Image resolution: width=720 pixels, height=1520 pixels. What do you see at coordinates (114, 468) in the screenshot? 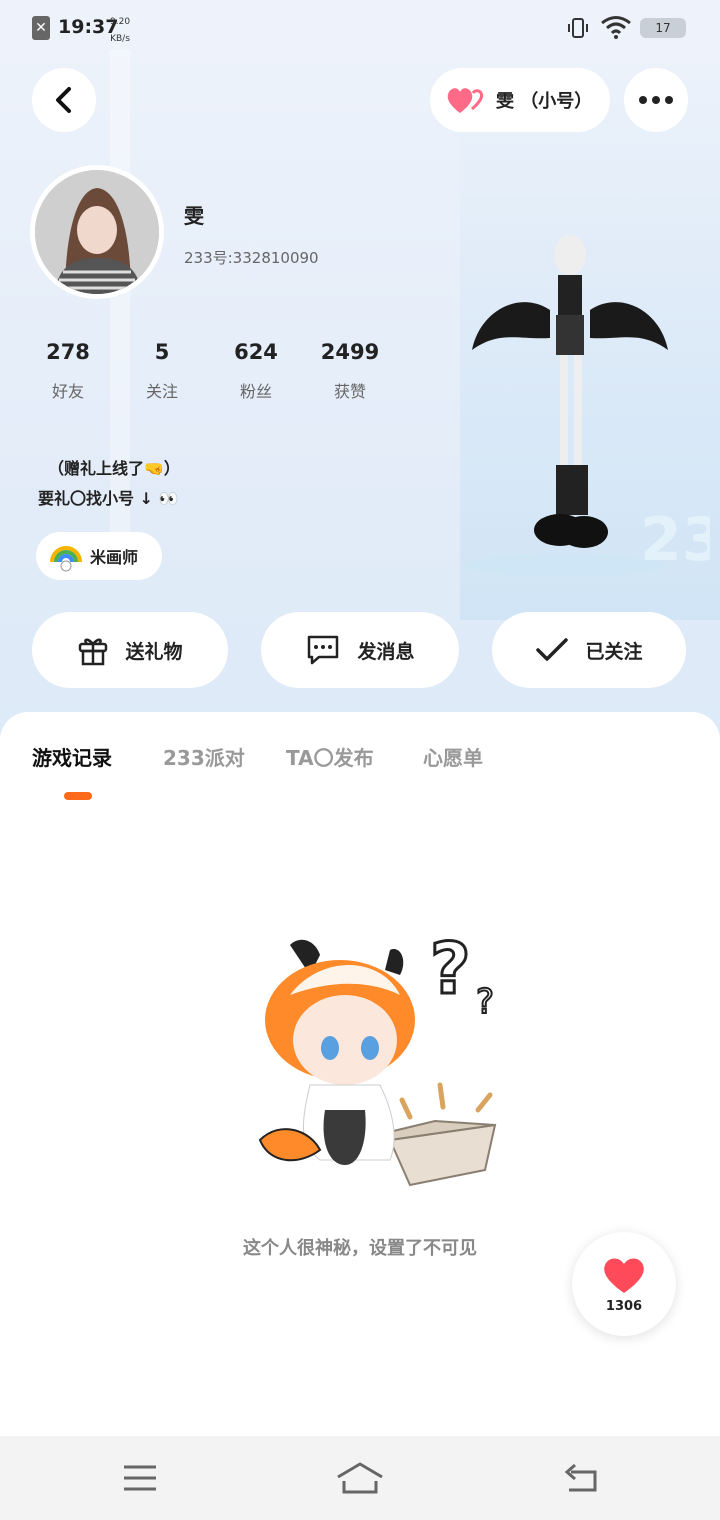
I see `bio-line: （赠礼上线了🤜）` at bounding box center [114, 468].